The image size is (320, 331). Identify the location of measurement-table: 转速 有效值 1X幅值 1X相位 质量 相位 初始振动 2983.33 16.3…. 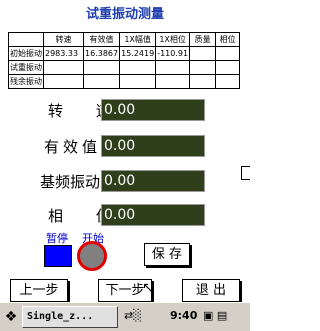
(124, 60).